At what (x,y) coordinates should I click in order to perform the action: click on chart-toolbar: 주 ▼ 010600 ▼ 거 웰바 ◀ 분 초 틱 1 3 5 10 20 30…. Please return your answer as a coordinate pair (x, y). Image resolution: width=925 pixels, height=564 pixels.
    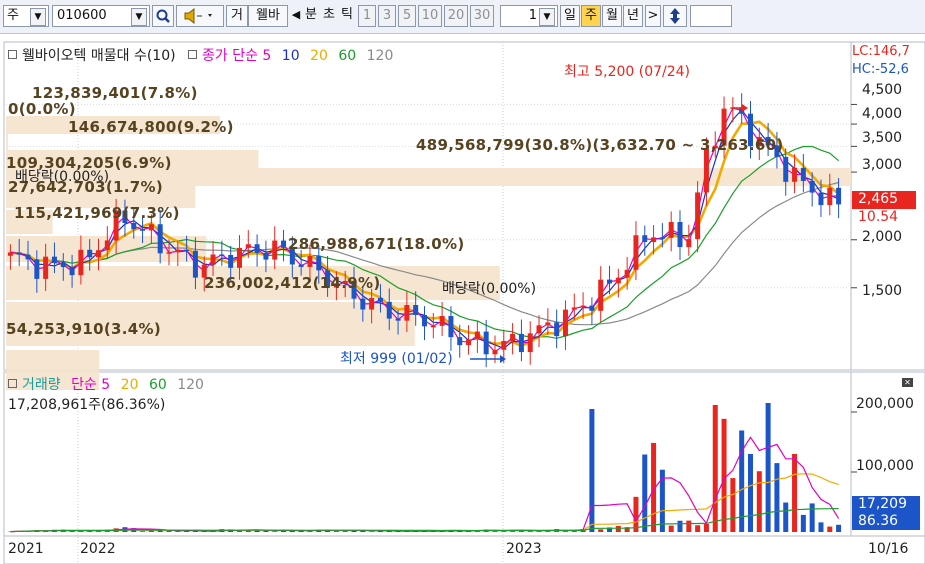
    Looking at the image, I should click on (462, 17).